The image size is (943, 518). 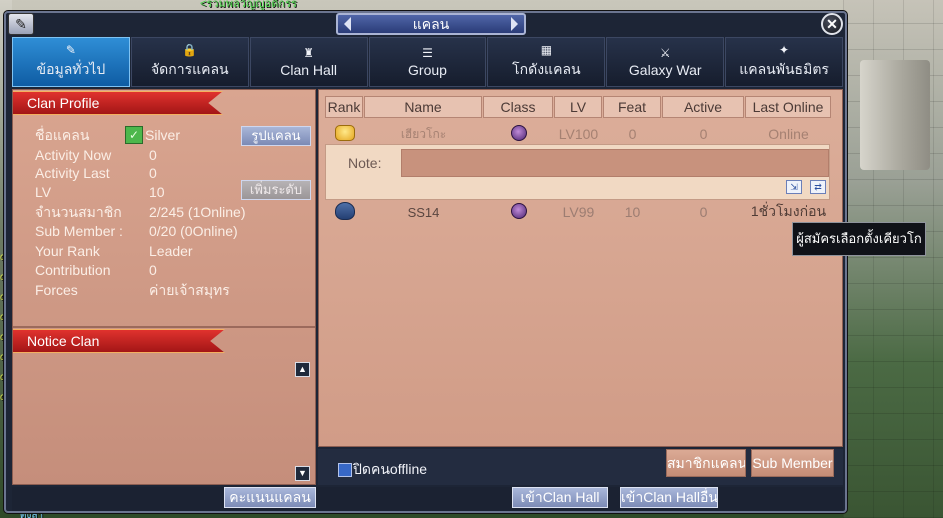 What do you see at coordinates (788, 211) in the screenshot?
I see `member-last-online: 1ชั่วโมงก่อน` at bounding box center [788, 211].